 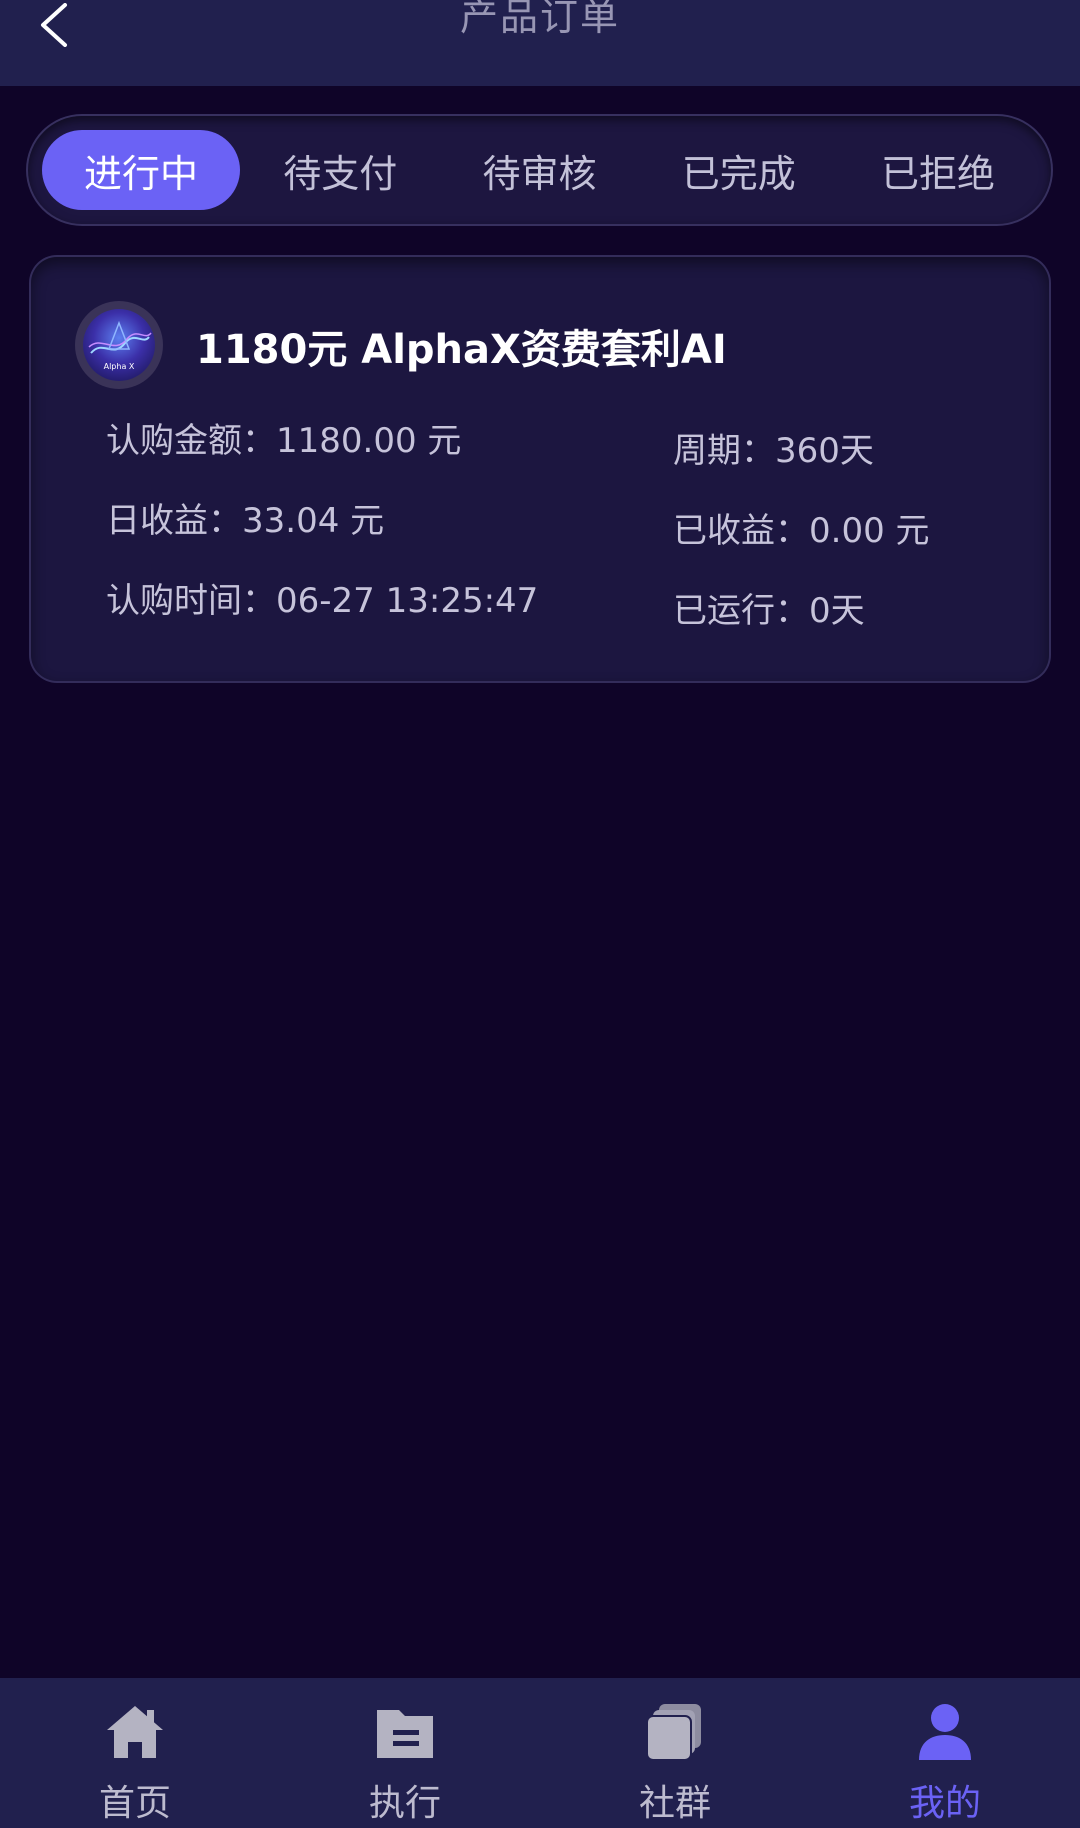 I want to click on nav-community-label: 社群, so click(x=674, y=1803).